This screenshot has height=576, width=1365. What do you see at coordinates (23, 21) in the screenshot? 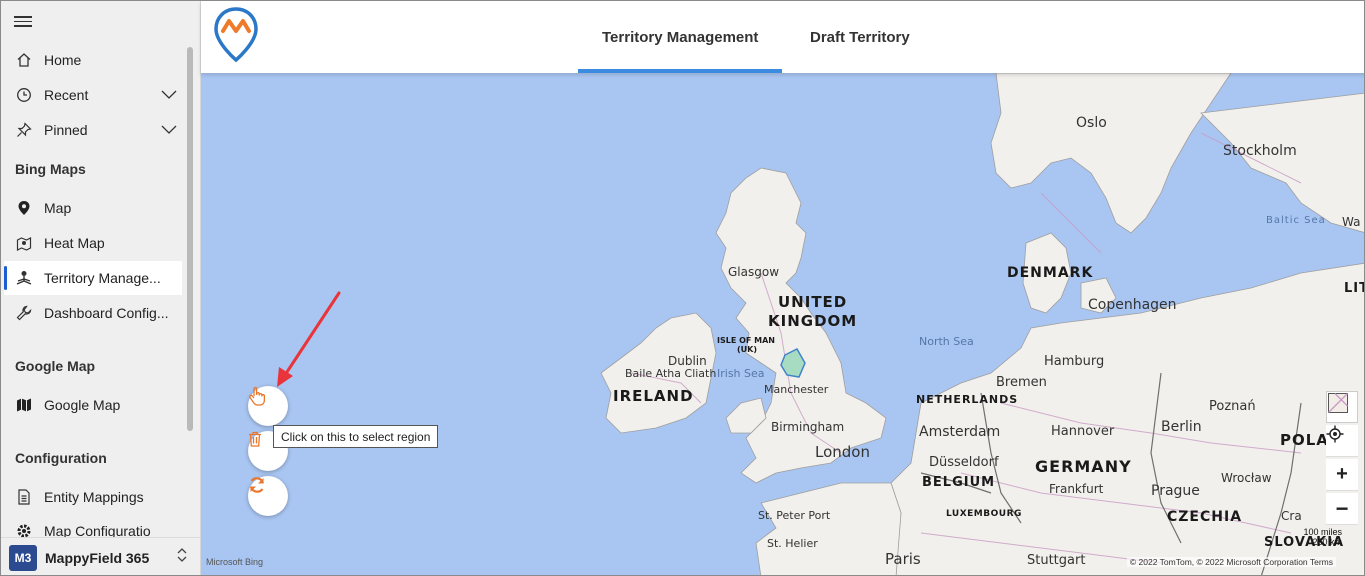
I see `hamburger-menu-icon` at bounding box center [23, 21].